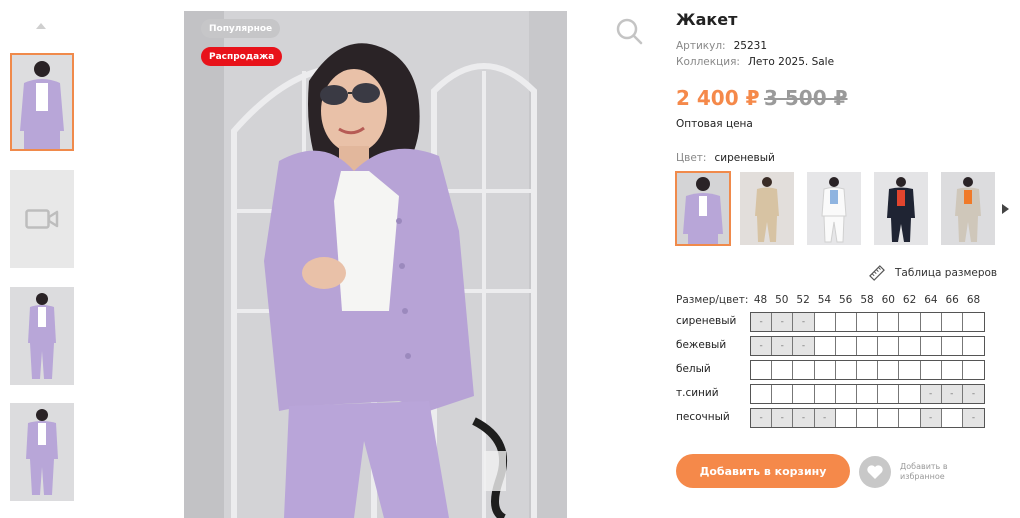  Describe the element at coordinates (41, 26) in the screenshot. I see `thumbnails-up-arrow-icon` at that location.